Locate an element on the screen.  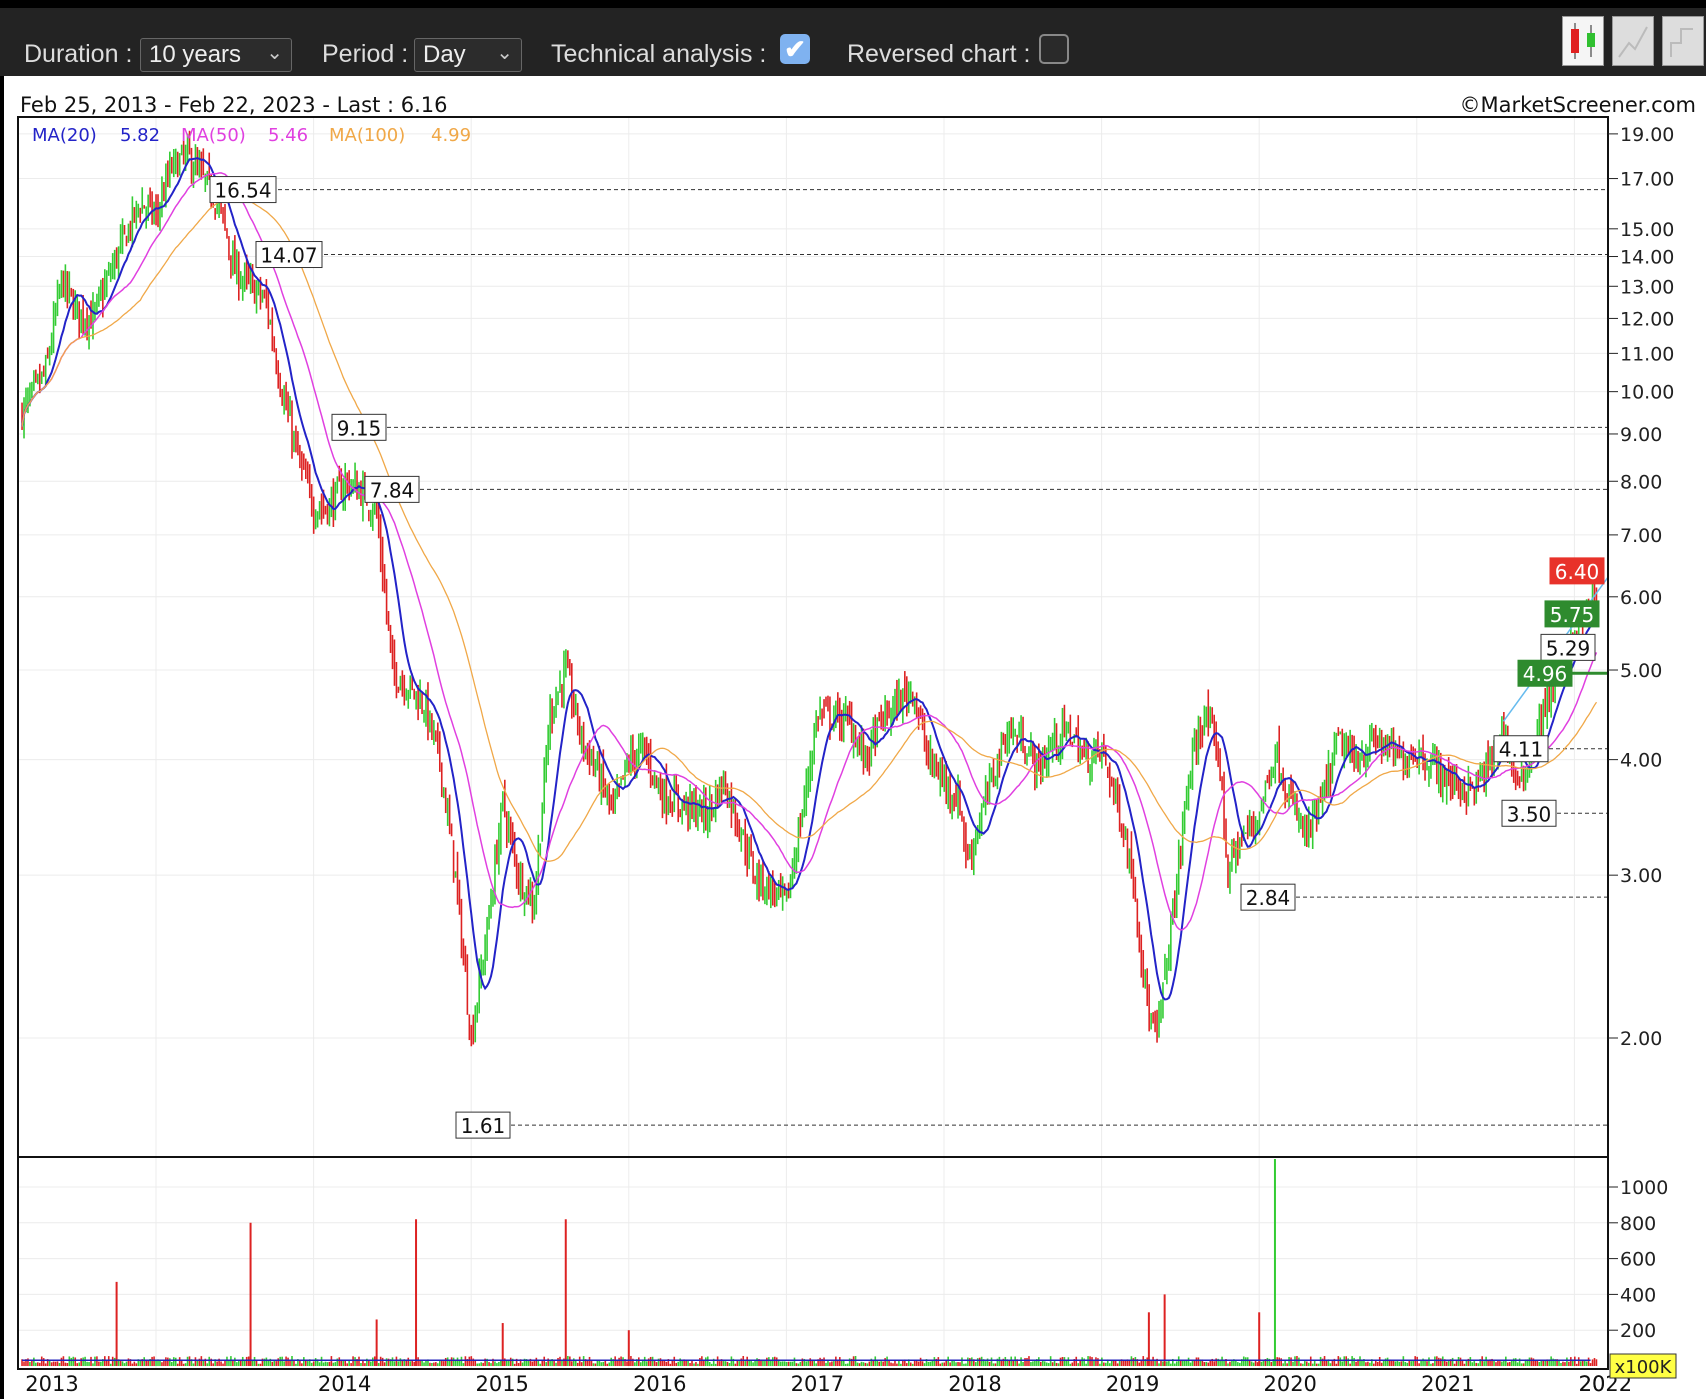
ma50-label: MA(50) is located at coordinates (213, 135).